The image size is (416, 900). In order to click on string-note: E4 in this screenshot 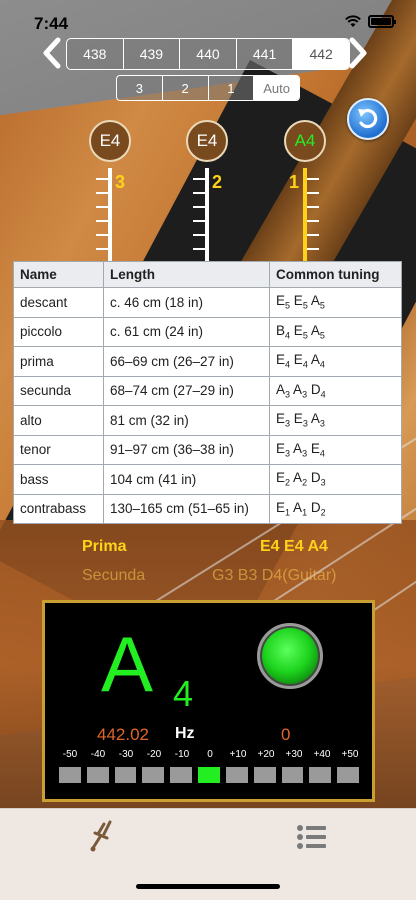, I will do `click(207, 140)`.